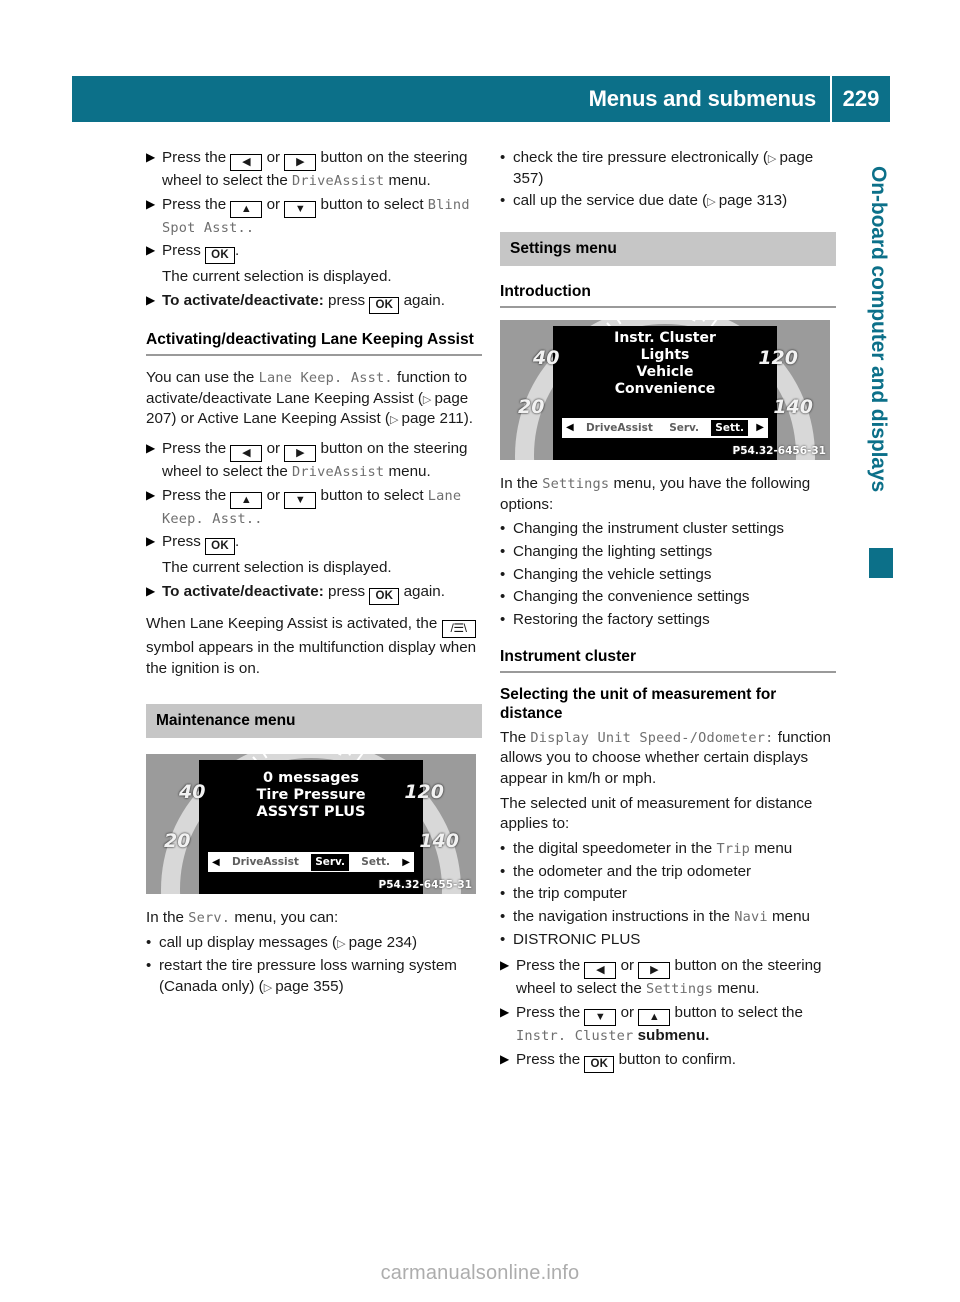 This screenshot has height=1302, width=960. Describe the element at coordinates (676, 1061) in the screenshot. I see `step-text: Press the OK button to confirm.` at that location.